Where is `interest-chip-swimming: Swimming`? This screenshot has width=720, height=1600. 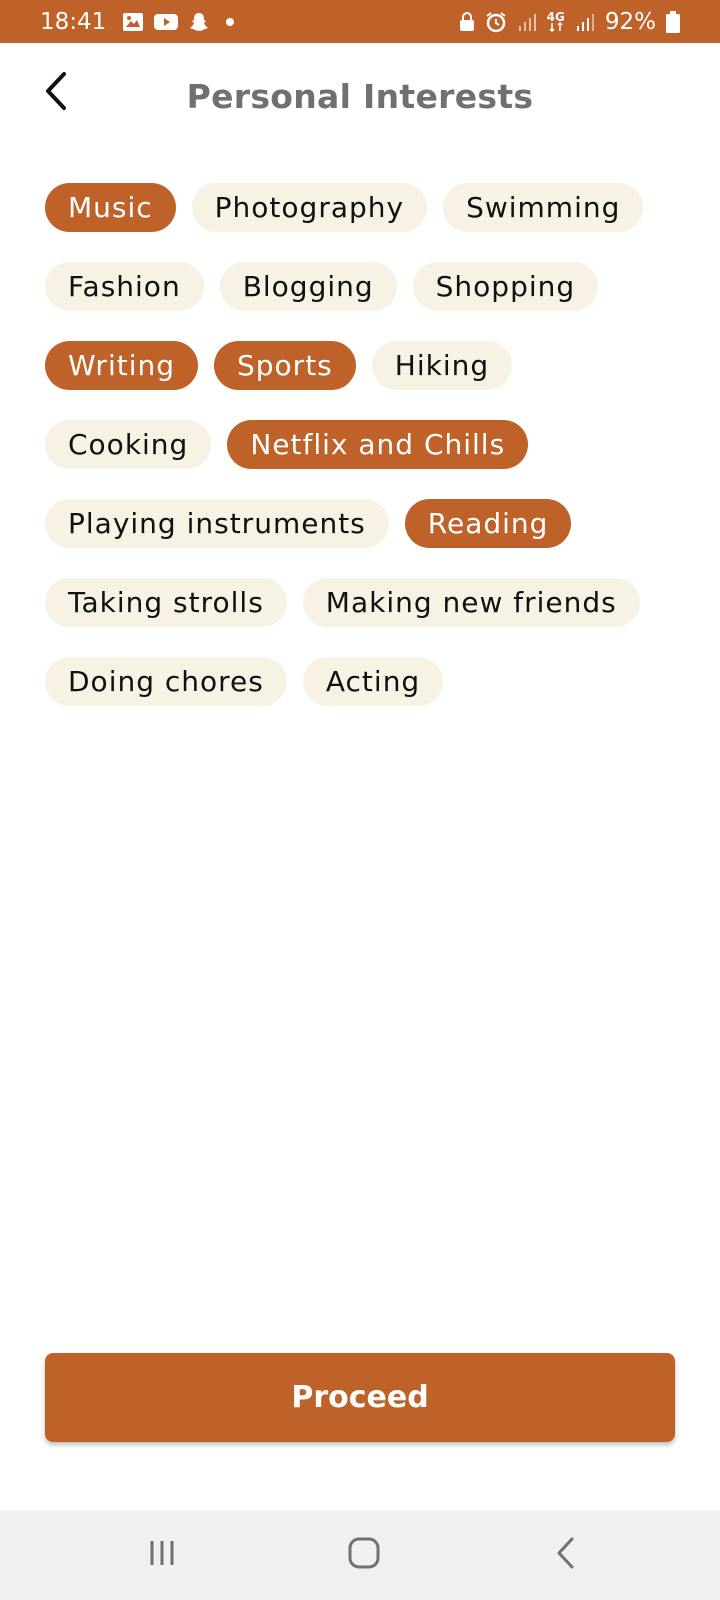 interest-chip-swimming: Swimming is located at coordinates (543, 207).